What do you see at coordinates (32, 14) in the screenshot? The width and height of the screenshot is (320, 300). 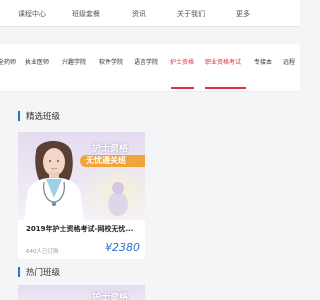 I see `nav-course-center: 课程中心` at bounding box center [32, 14].